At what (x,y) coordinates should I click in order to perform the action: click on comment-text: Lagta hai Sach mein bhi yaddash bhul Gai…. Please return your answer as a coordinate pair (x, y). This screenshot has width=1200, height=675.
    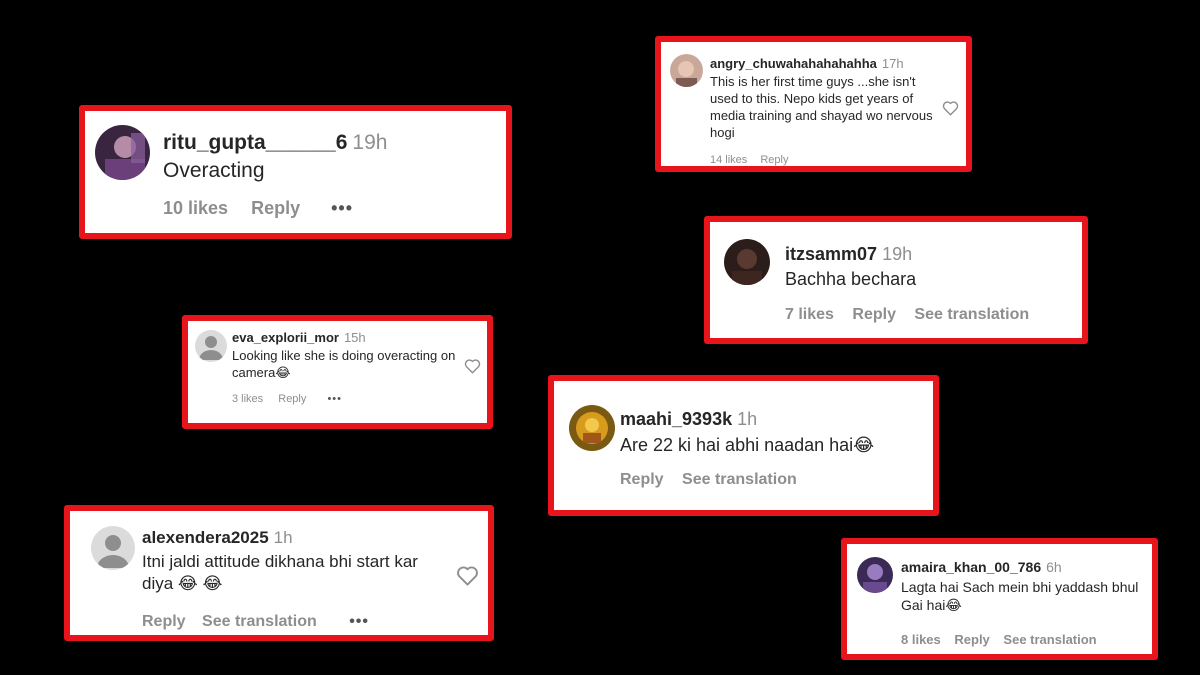
    Looking at the image, I should click on (1020, 596).